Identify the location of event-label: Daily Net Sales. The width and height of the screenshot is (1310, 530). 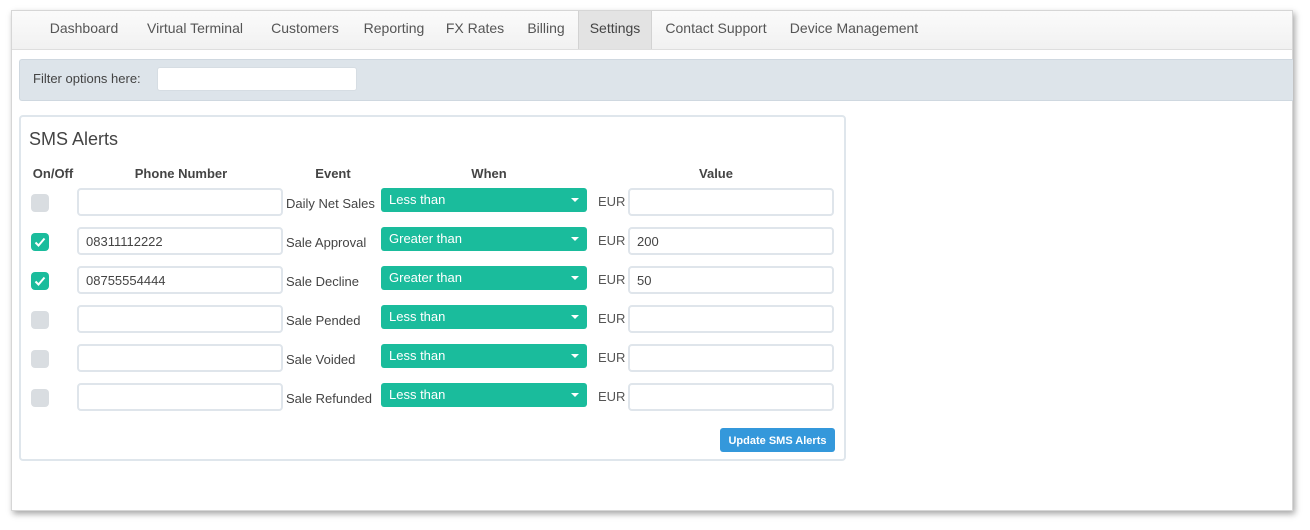
(330, 203).